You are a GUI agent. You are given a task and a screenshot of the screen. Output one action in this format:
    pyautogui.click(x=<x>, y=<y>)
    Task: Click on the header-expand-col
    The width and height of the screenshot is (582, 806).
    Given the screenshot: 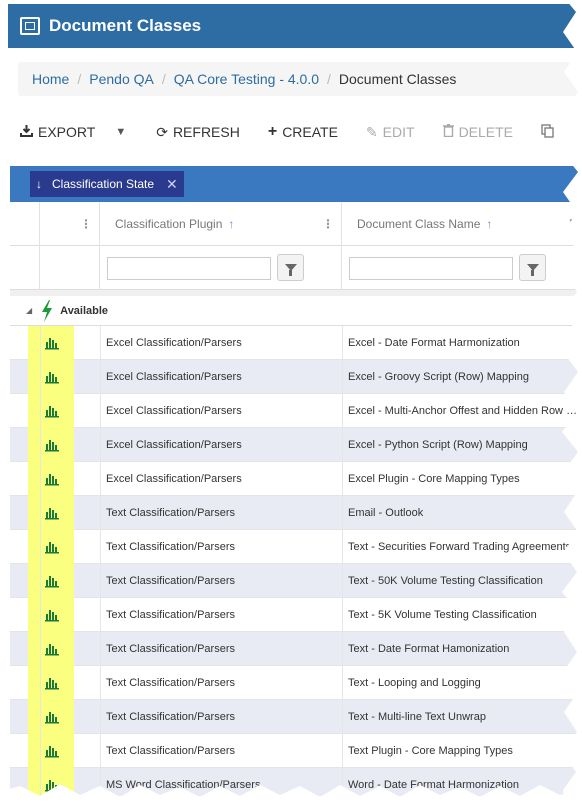 What is the action you would take?
    pyautogui.click(x=25, y=224)
    